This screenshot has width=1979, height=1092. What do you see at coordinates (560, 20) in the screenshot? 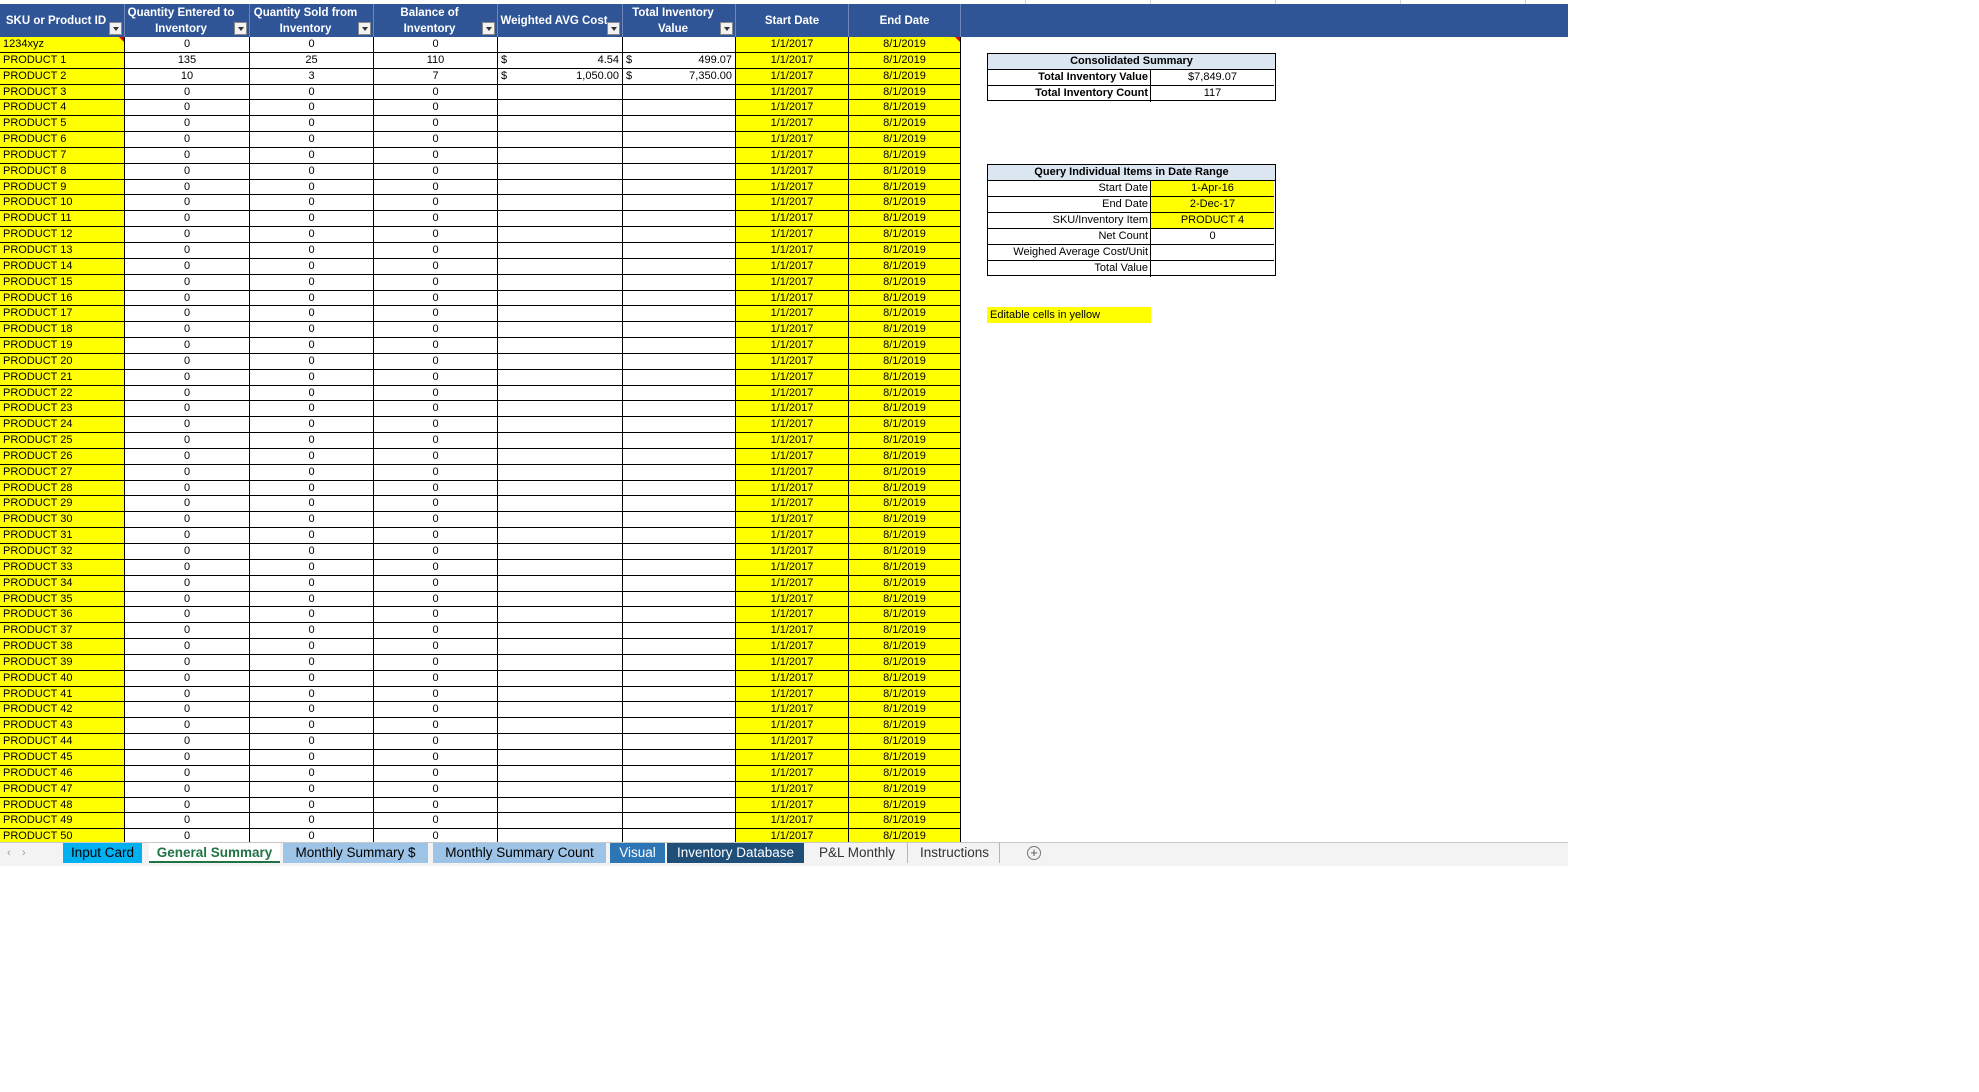
I see `column-header: Weighted AVG Cost` at bounding box center [560, 20].